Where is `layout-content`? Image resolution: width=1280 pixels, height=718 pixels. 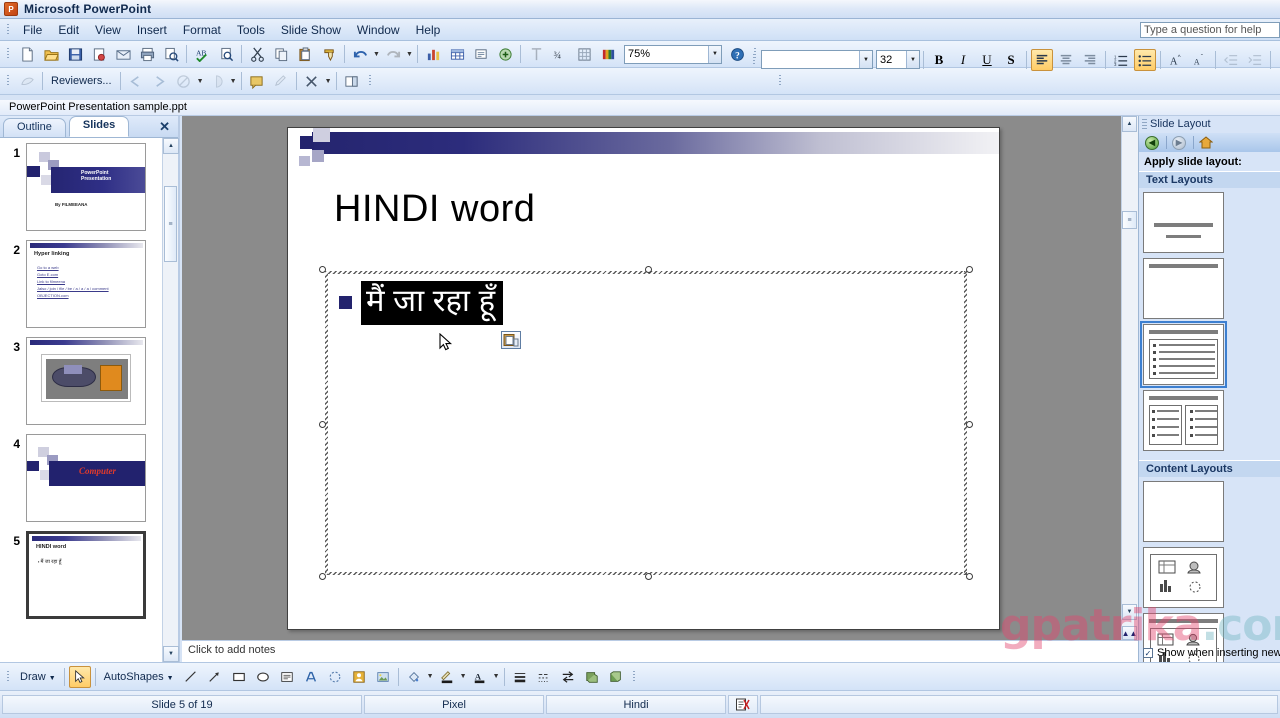
layout-content is located at coordinates (1183, 577).